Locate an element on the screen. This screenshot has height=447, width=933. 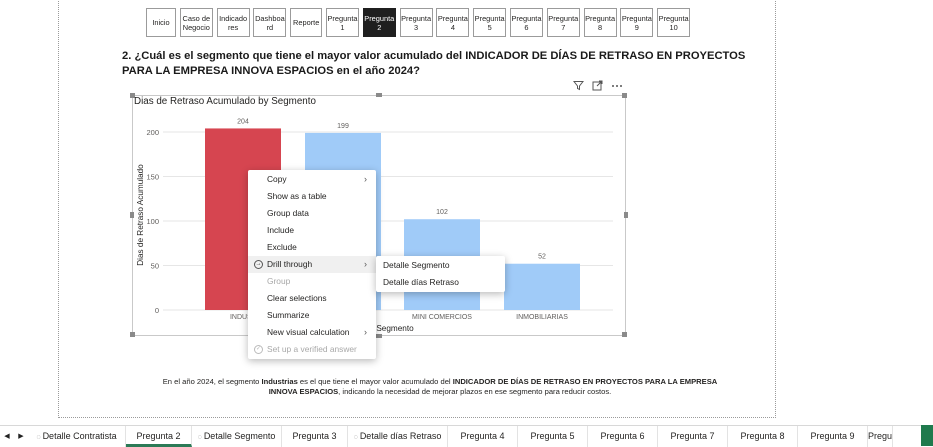
page-tab: Pregunta 7 is located at coordinates (693, 436).